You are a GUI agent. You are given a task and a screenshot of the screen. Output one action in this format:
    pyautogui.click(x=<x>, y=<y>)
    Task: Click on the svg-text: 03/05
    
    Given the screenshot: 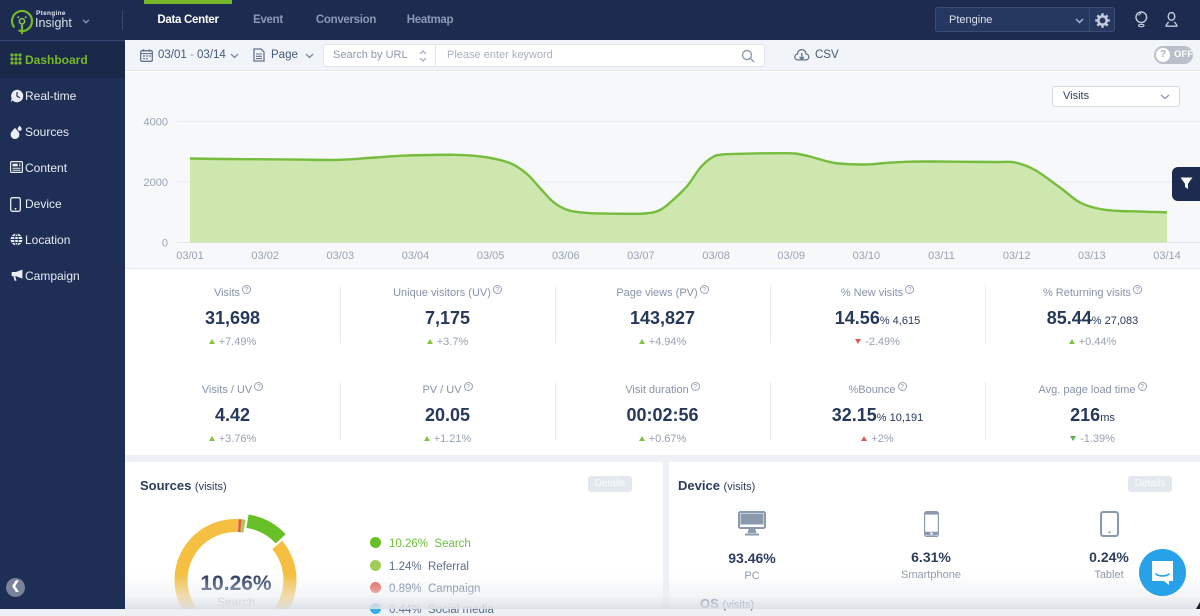 What is the action you would take?
    pyautogui.click(x=491, y=256)
    